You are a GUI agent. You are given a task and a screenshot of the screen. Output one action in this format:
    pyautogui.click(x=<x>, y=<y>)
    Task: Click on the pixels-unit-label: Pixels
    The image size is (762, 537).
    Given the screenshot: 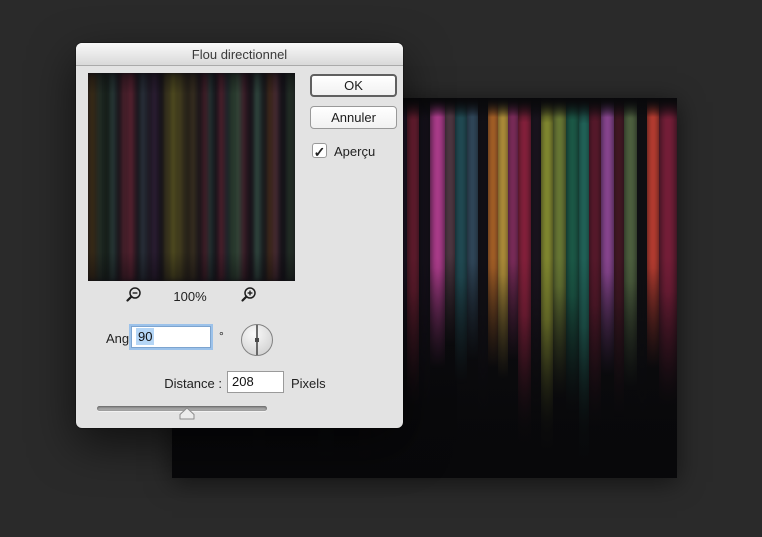 What is the action you would take?
    pyautogui.click(x=308, y=383)
    